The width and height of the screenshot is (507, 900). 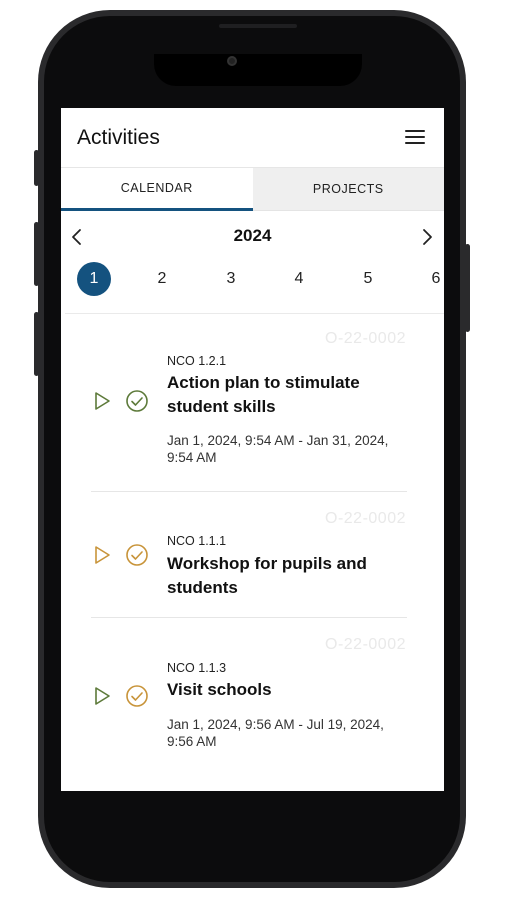 What do you see at coordinates (157, 189) in the screenshot?
I see `tab-calendar: CALENDAR` at bounding box center [157, 189].